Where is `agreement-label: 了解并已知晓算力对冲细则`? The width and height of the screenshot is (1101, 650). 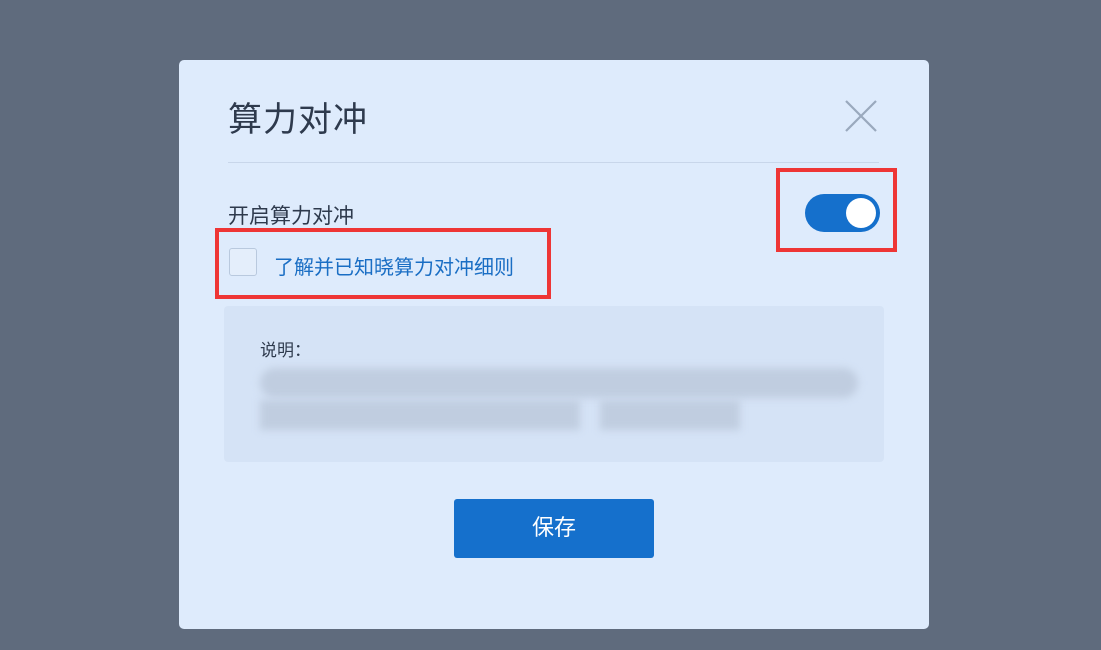
agreement-label: 了解并已知晓算力对冲细则 is located at coordinates (394, 265).